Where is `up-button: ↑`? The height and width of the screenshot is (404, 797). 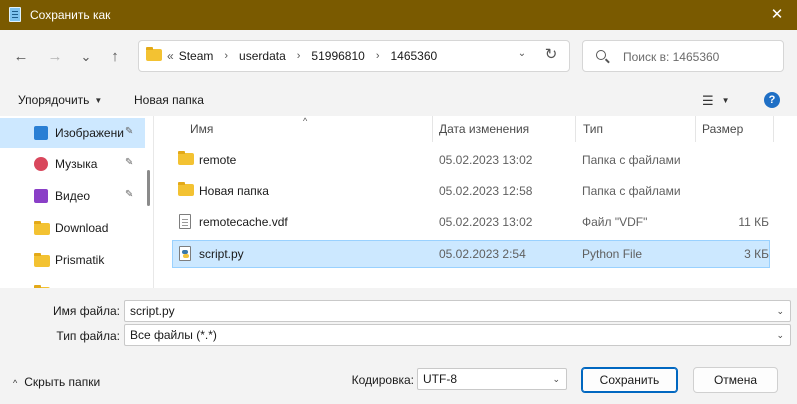 up-button: ↑ is located at coordinates (115, 57).